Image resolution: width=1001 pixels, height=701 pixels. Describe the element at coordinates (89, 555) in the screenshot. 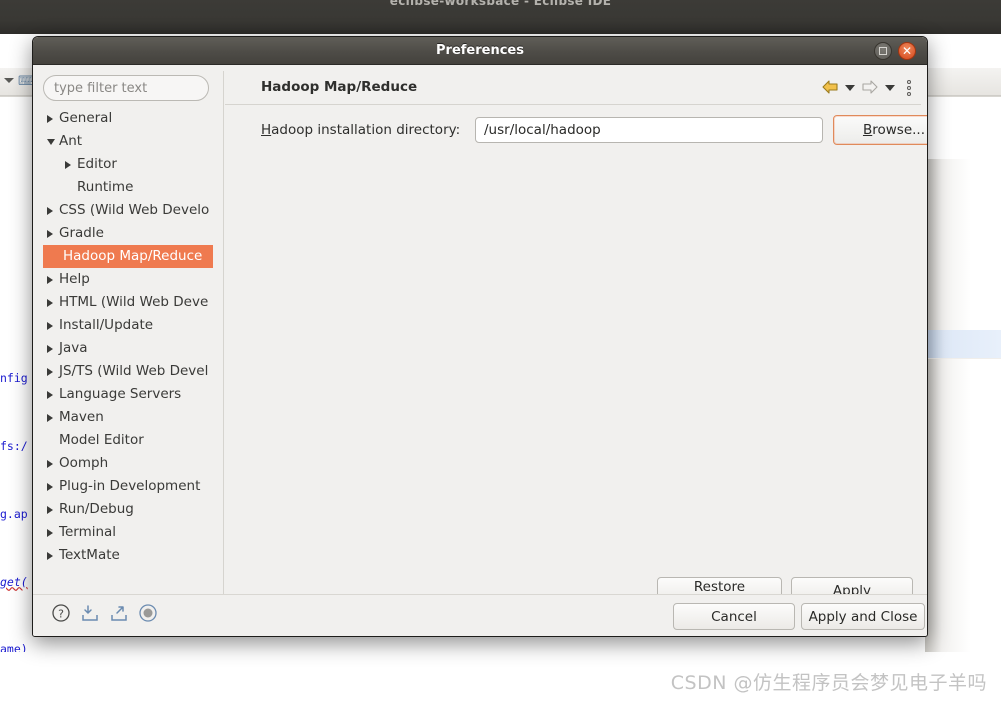

I see `tree-item-label: TextMate` at that location.